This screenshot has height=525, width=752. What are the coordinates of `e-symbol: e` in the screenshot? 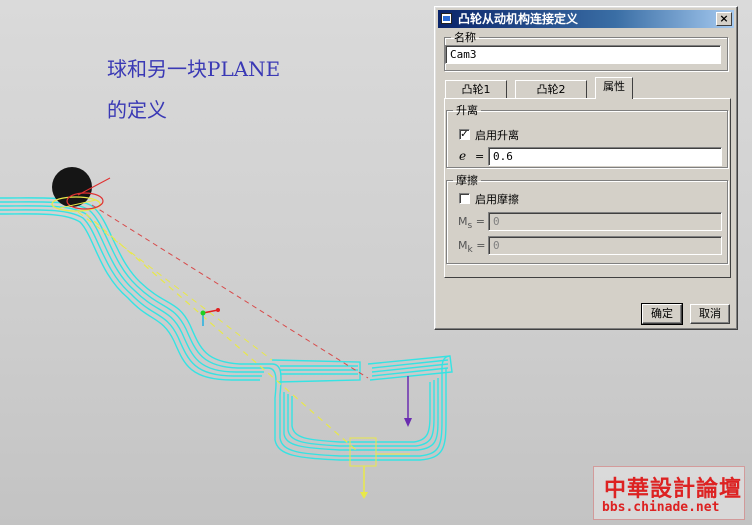 It's located at (463, 156).